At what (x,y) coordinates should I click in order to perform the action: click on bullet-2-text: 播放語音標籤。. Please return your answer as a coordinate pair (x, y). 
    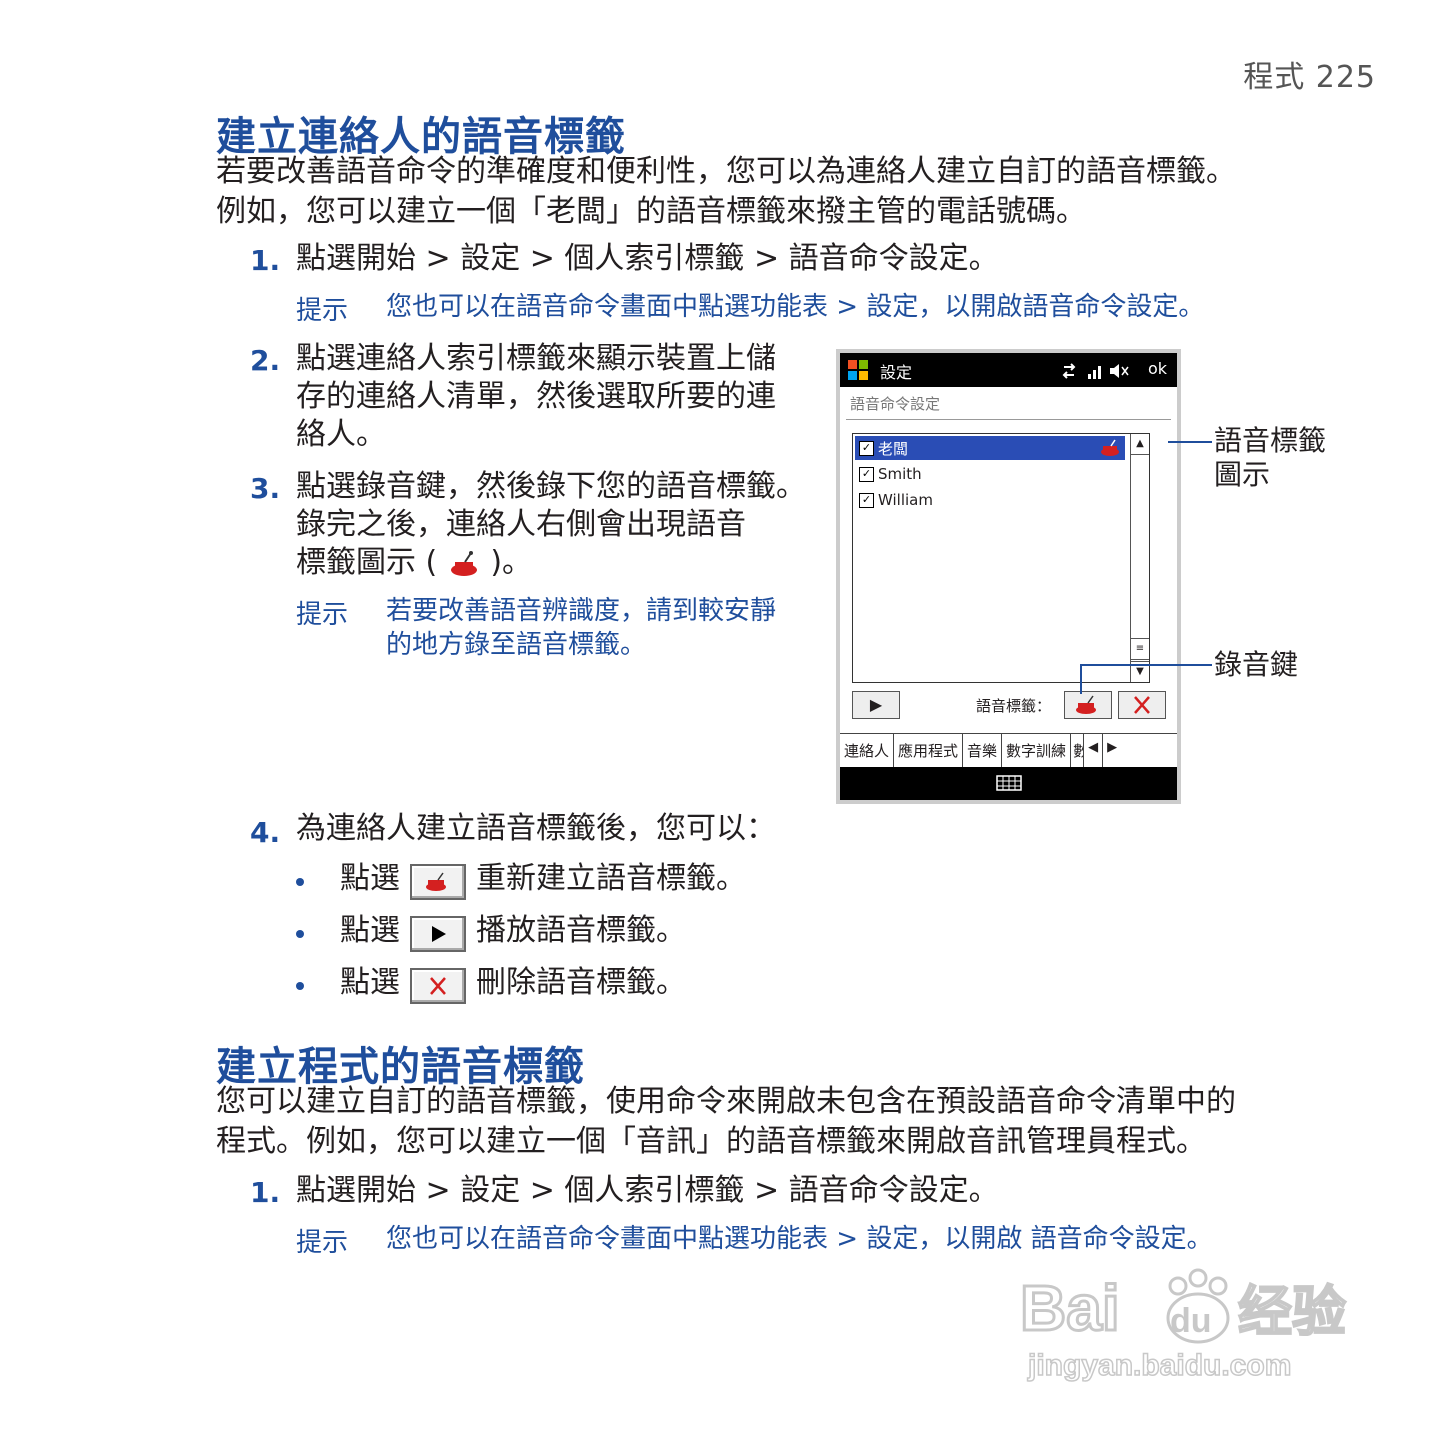
    Looking at the image, I should click on (581, 930).